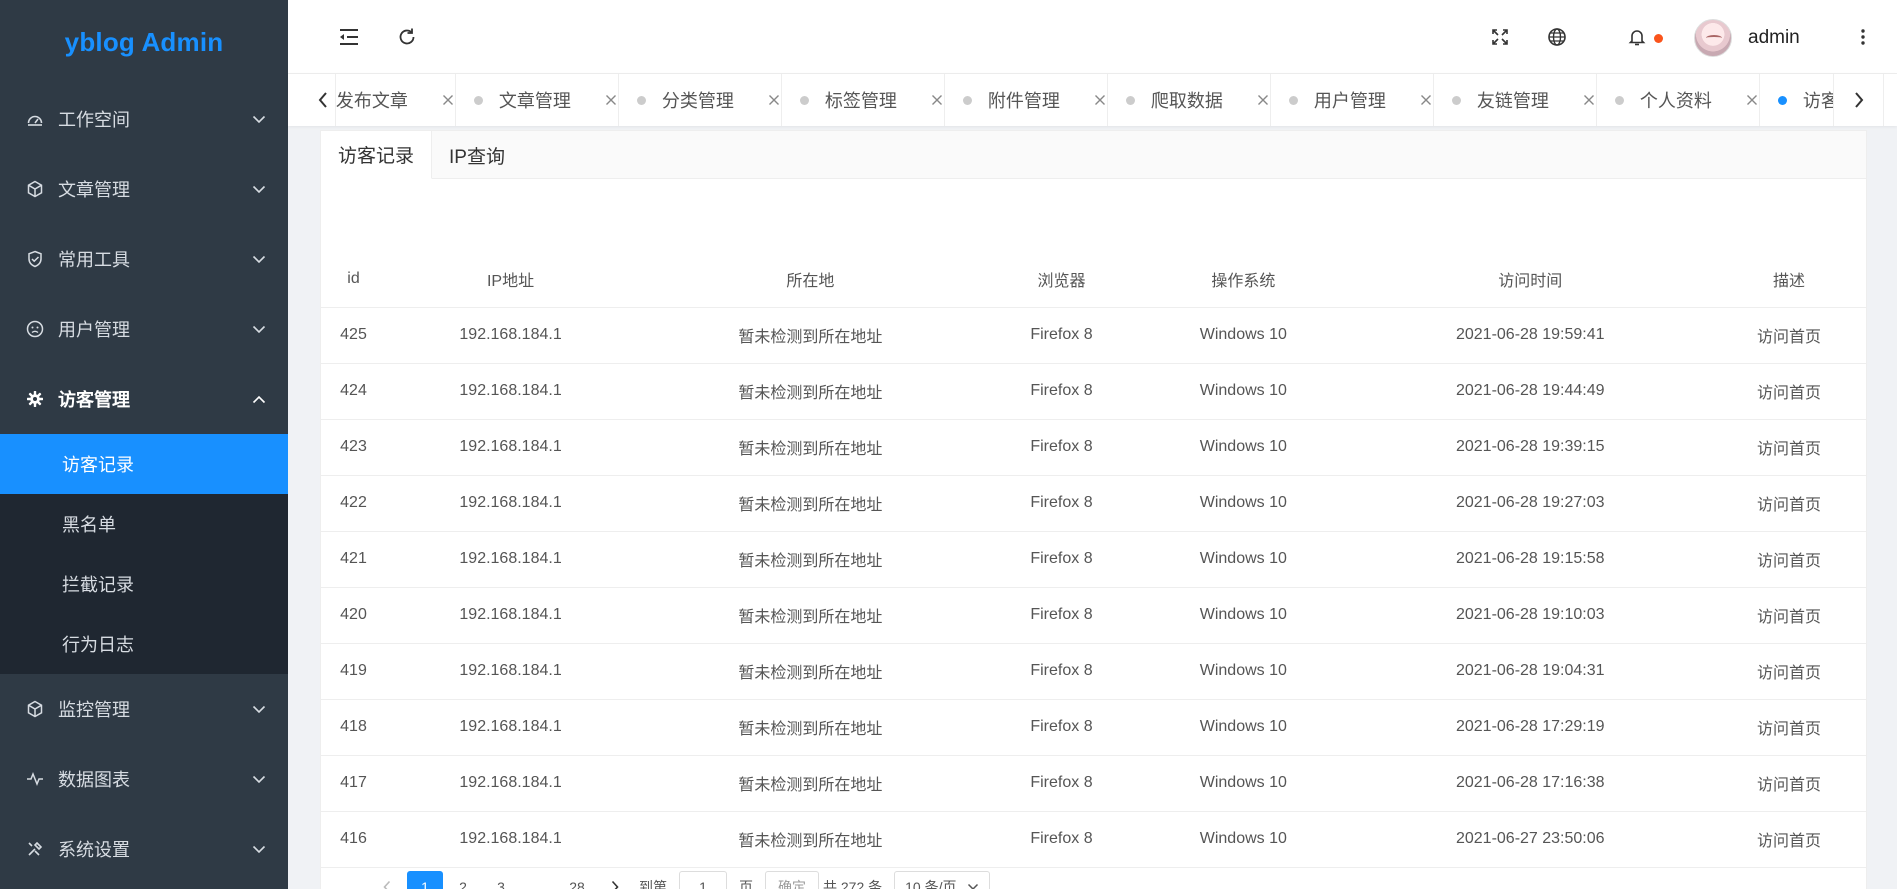  Describe the element at coordinates (1789, 447) in the screenshot. I see `table-cell: 访问首页` at that location.